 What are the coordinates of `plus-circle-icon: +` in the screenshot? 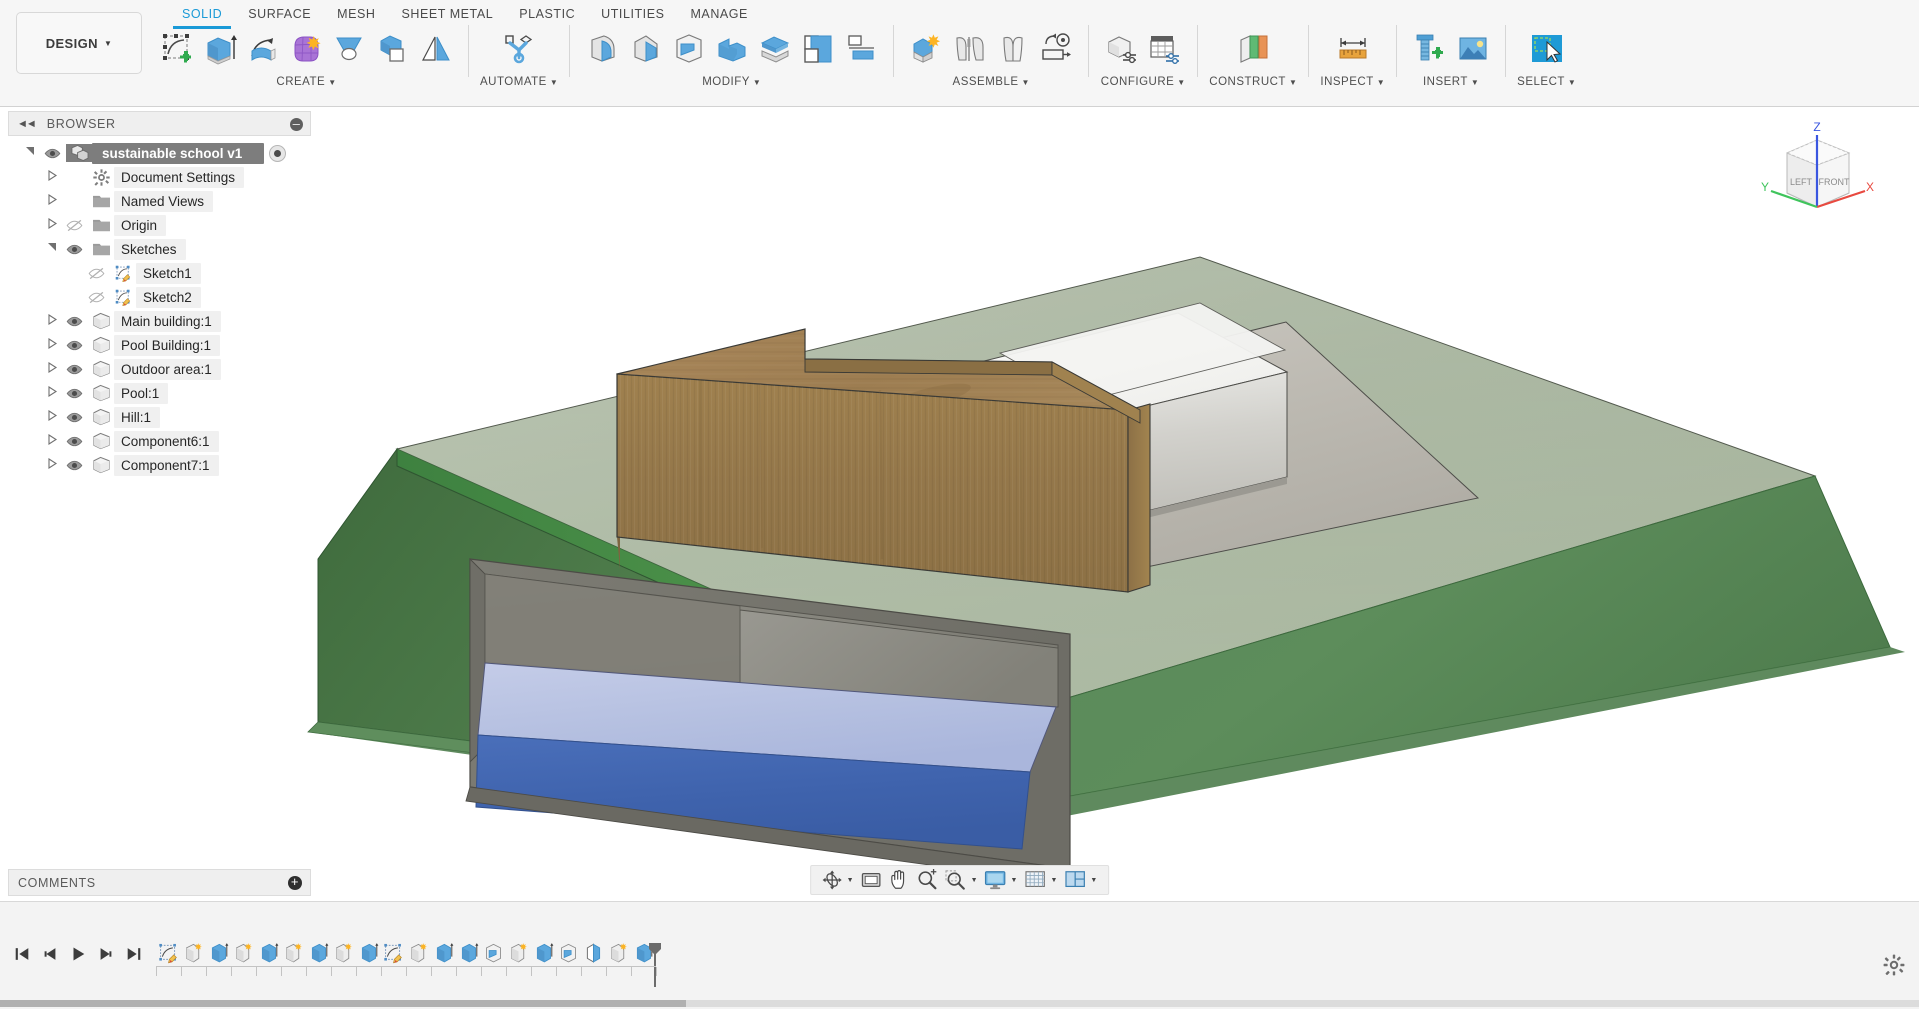 It's located at (295, 882).